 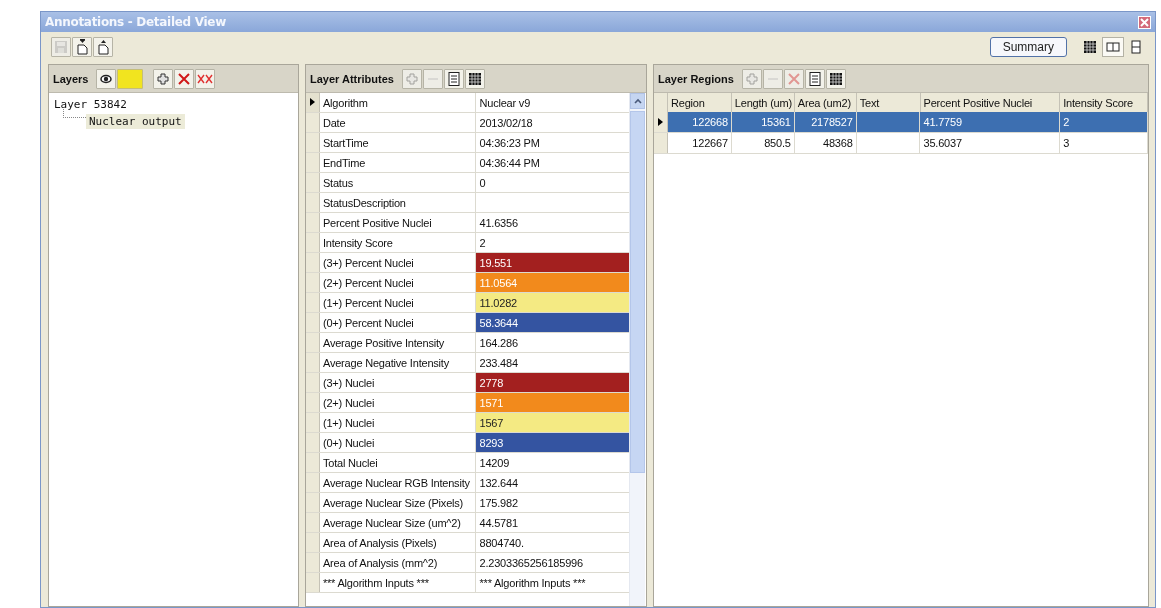 What do you see at coordinates (130, 78) in the screenshot?
I see `color-swatch` at bounding box center [130, 78].